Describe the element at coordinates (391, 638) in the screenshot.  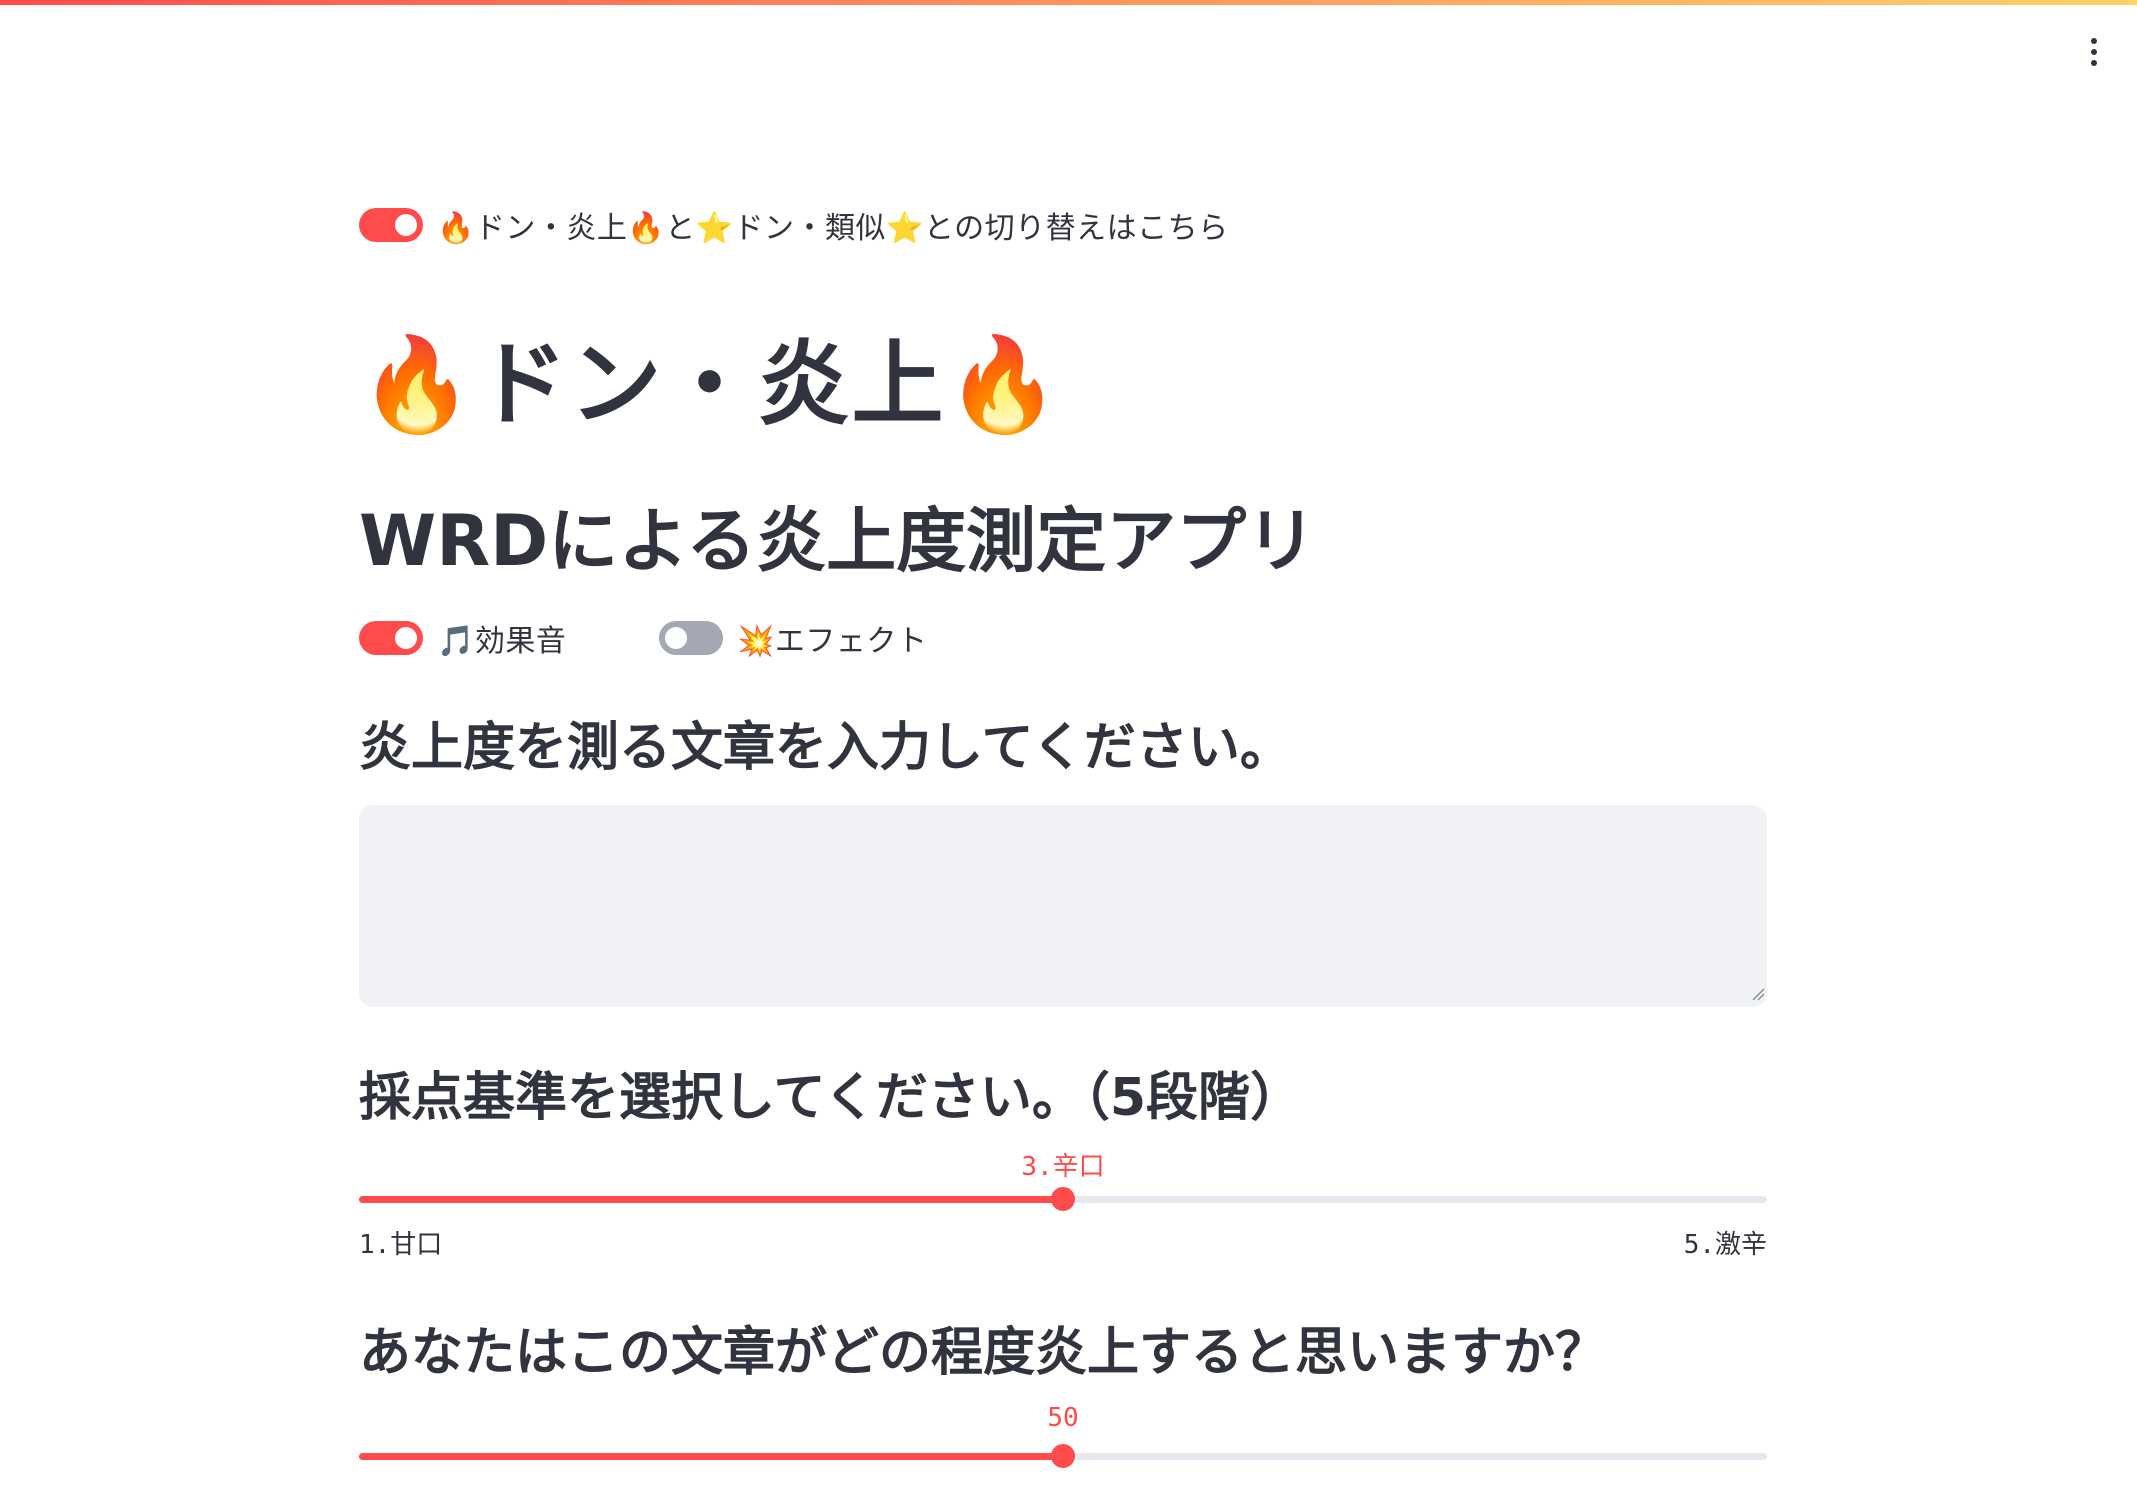
I see `sound-toggle` at that location.